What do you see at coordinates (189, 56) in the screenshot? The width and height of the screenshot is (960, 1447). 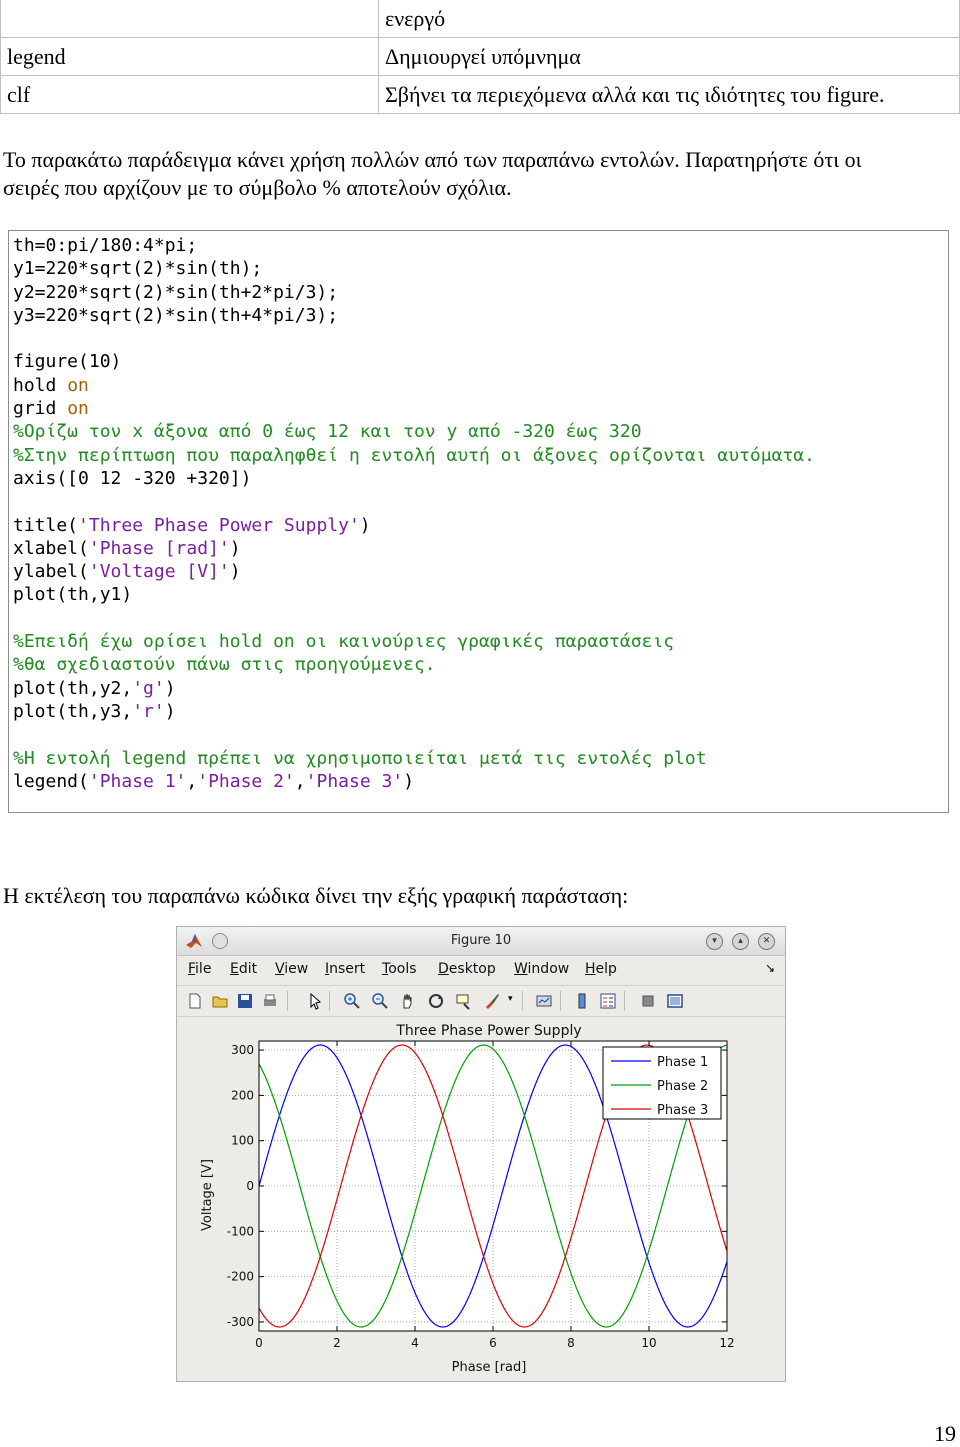 I see `command-cell: legend` at bounding box center [189, 56].